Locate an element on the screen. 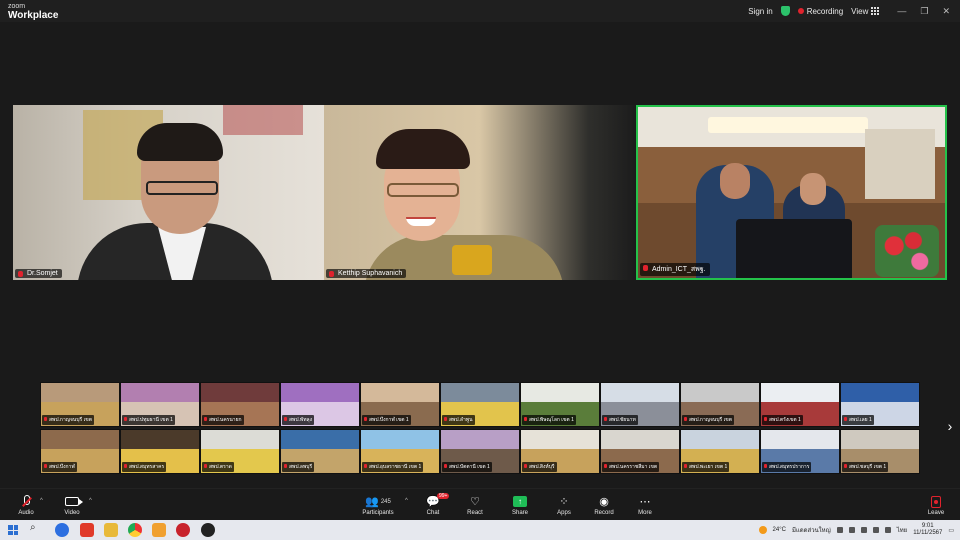 The height and width of the screenshot is (540, 960). gallery-tile: สพป.ลำพูน is located at coordinates (480, 404).